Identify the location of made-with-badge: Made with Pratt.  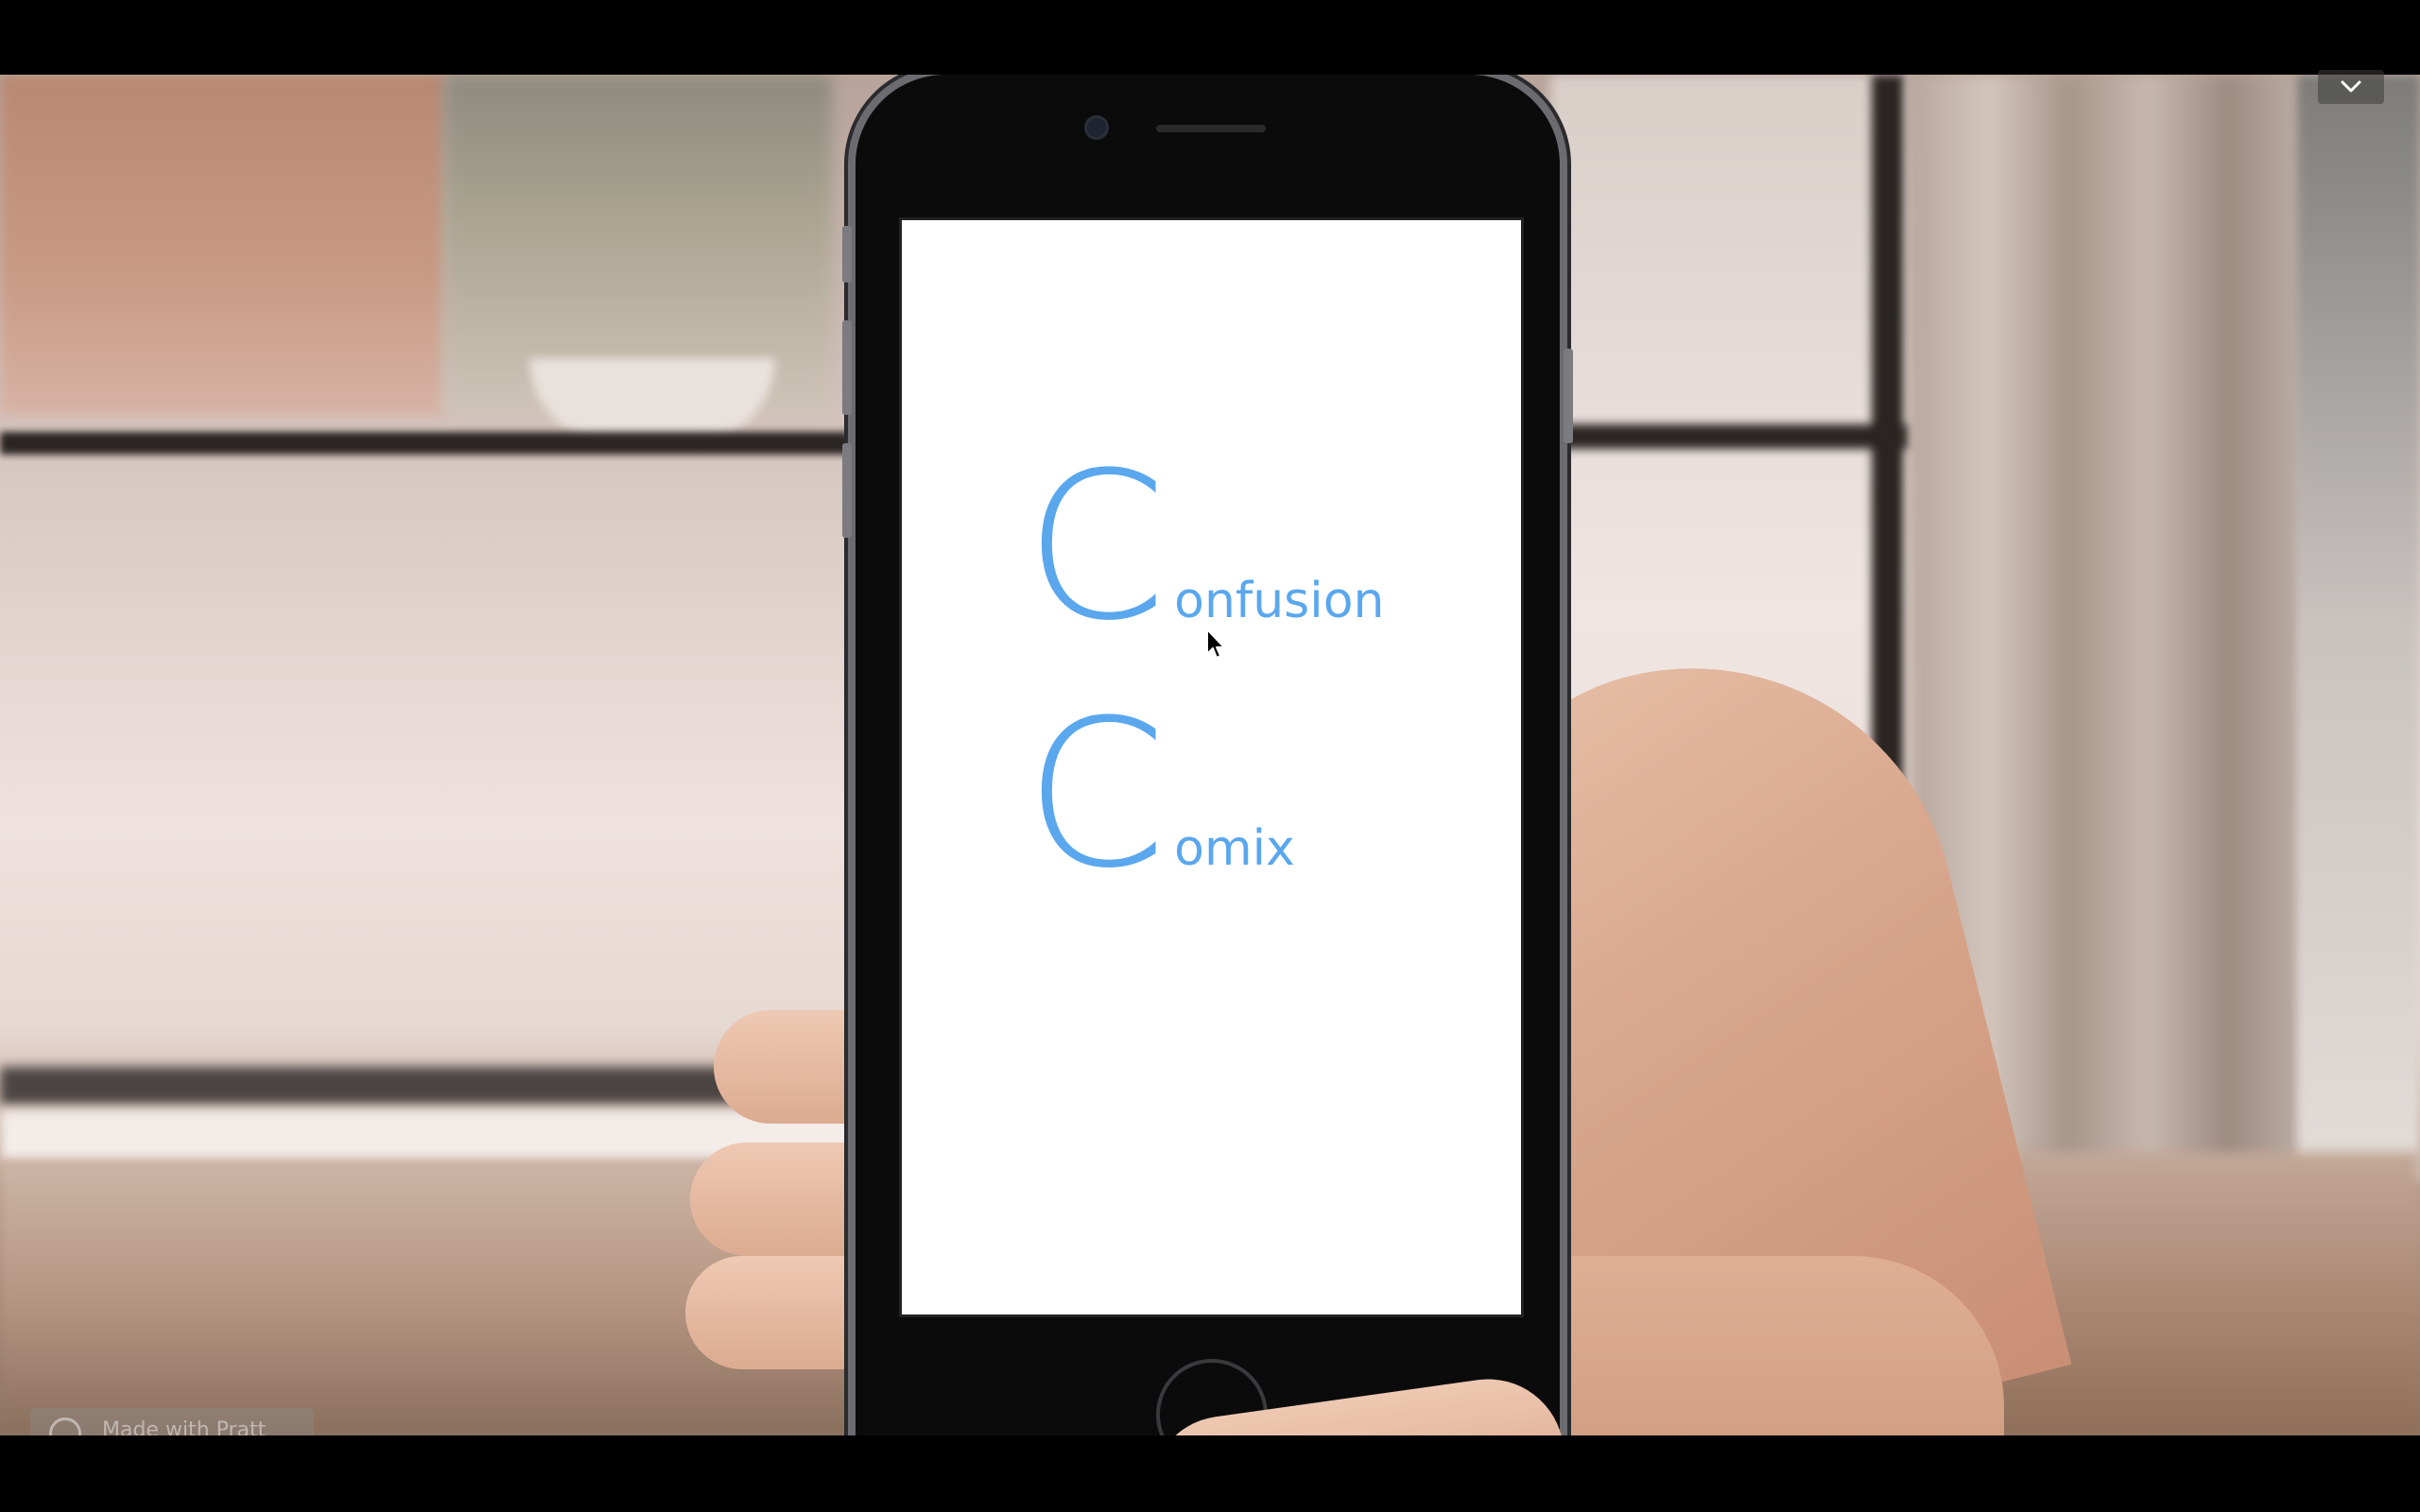
(172, 1422).